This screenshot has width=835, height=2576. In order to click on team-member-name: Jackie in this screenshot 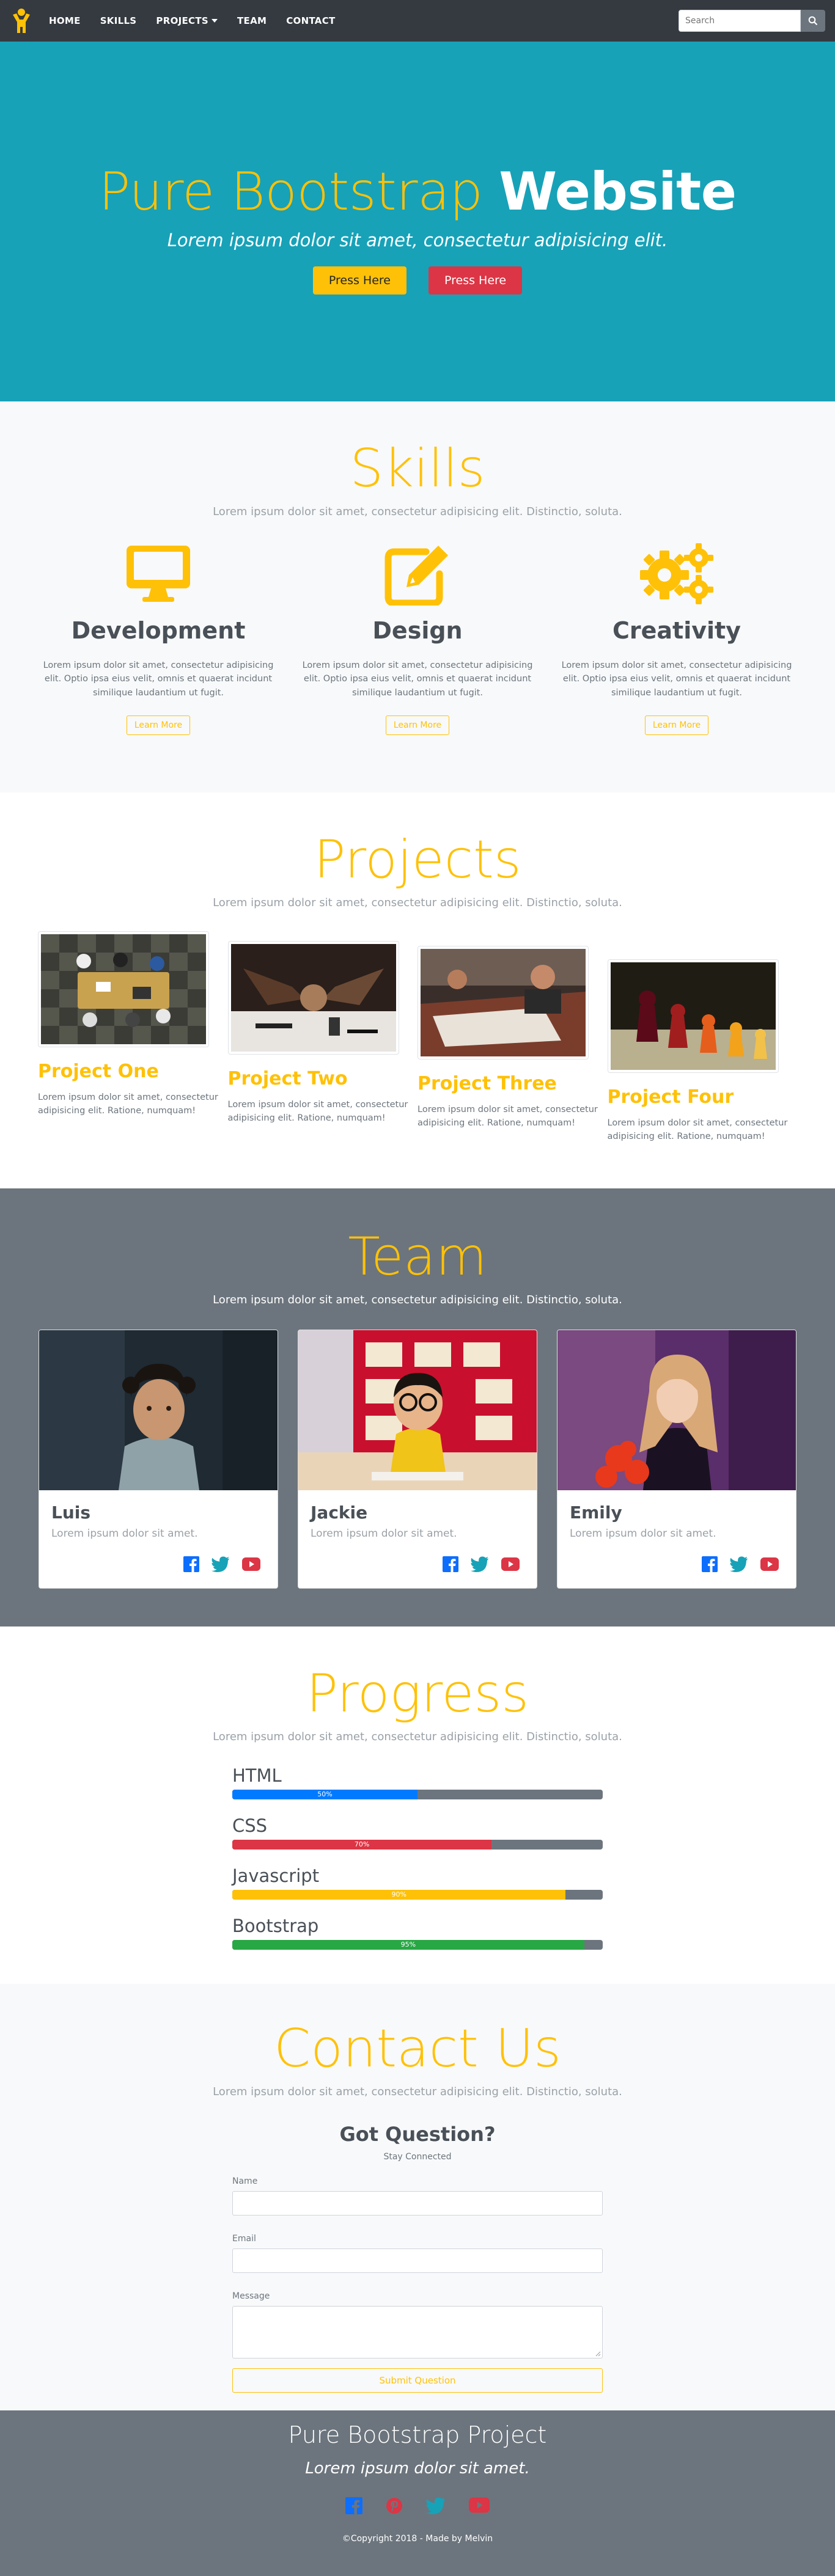, I will do `click(339, 1512)`.